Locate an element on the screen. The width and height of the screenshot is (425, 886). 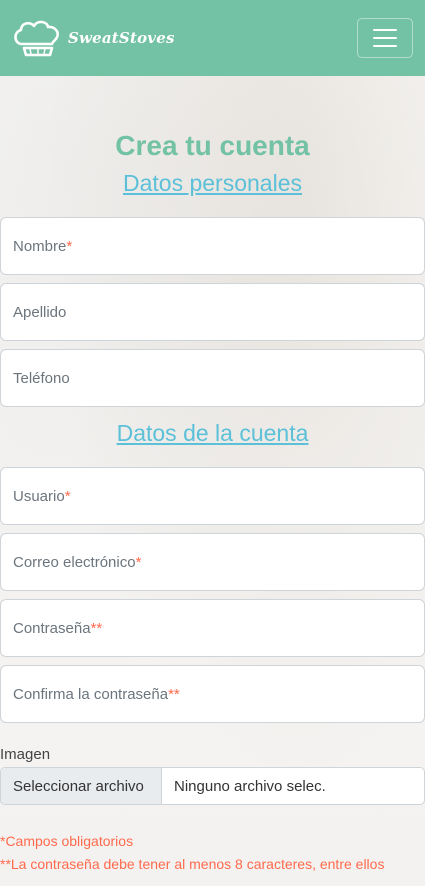
phone-label: Teléfono is located at coordinates (41, 378).